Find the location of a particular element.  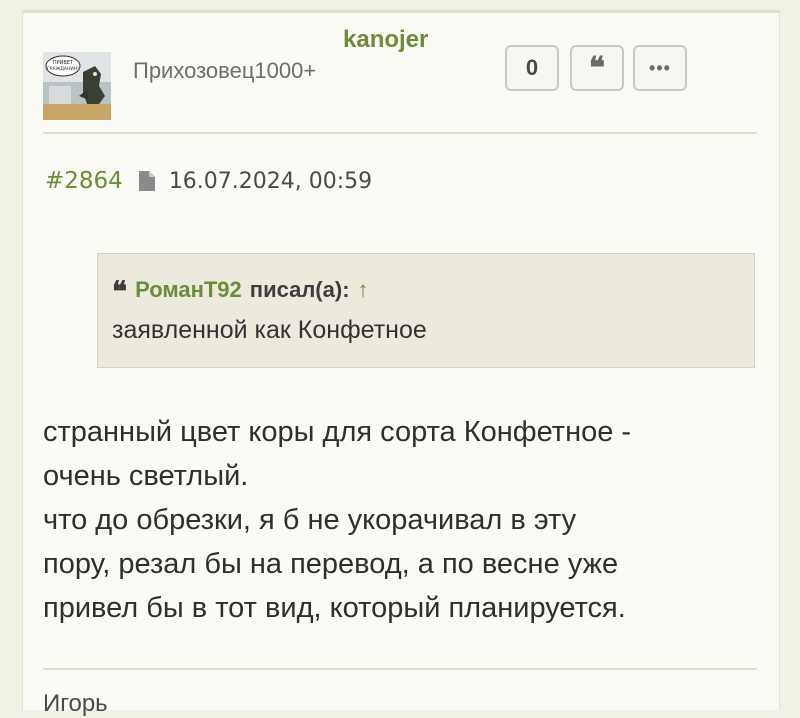

quote-author-link: РоманТ92 is located at coordinates (188, 290).